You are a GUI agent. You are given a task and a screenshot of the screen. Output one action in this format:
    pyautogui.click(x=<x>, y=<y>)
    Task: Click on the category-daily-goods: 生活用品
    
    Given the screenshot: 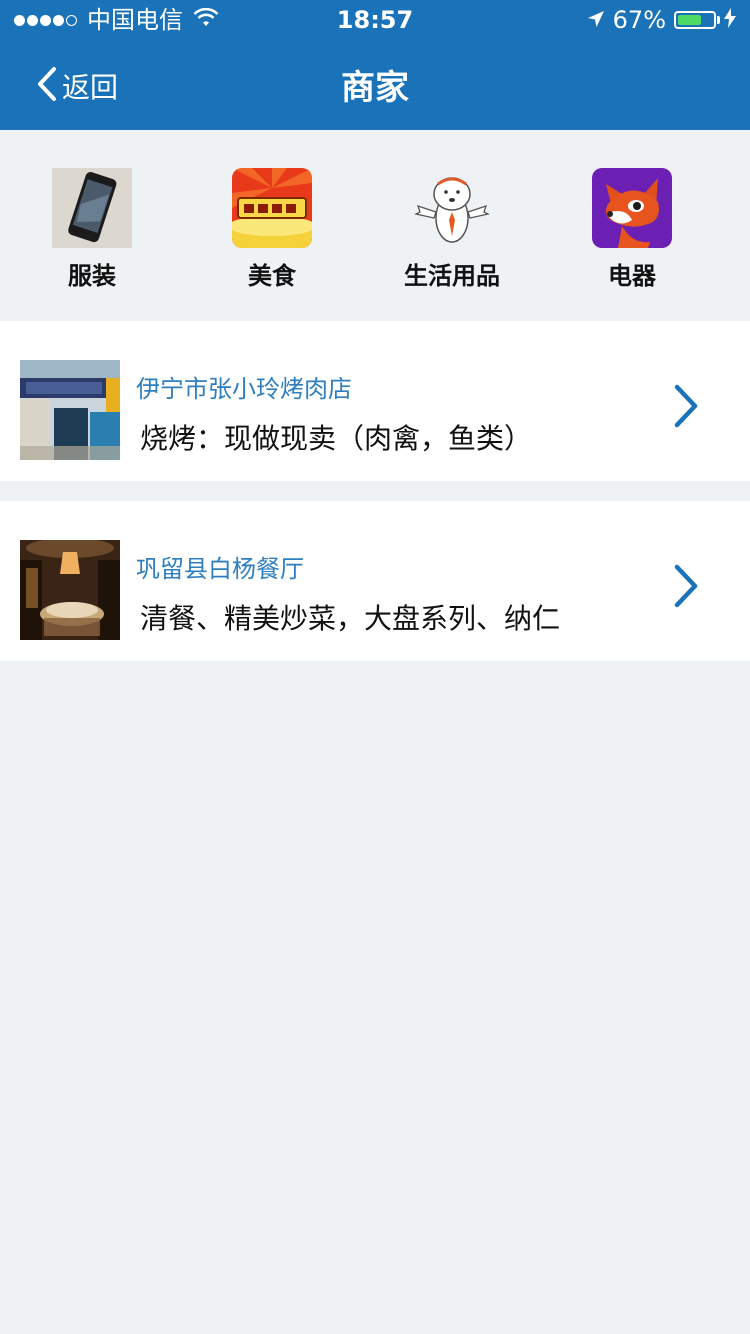 What is the action you would take?
    pyautogui.click(x=452, y=229)
    